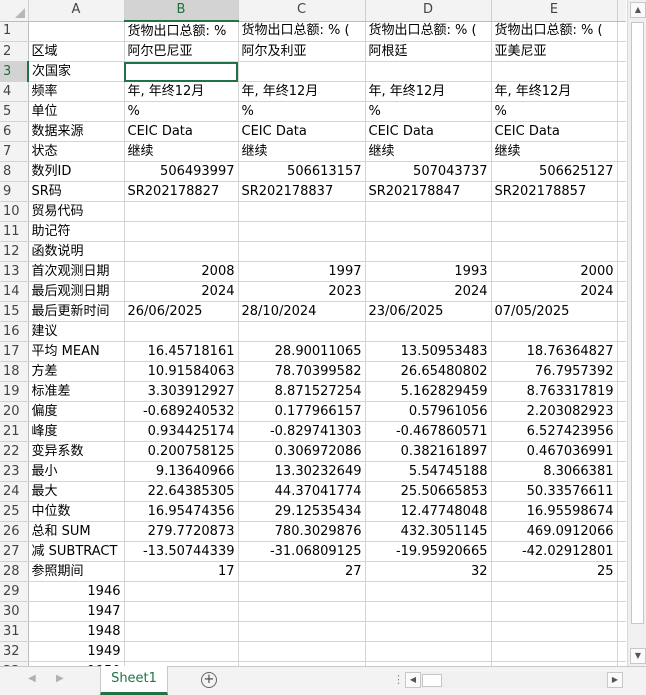 The image size is (646, 695). Describe the element at coordinates (181, 211) in the screenshot. I see `cell-b10` at that location.